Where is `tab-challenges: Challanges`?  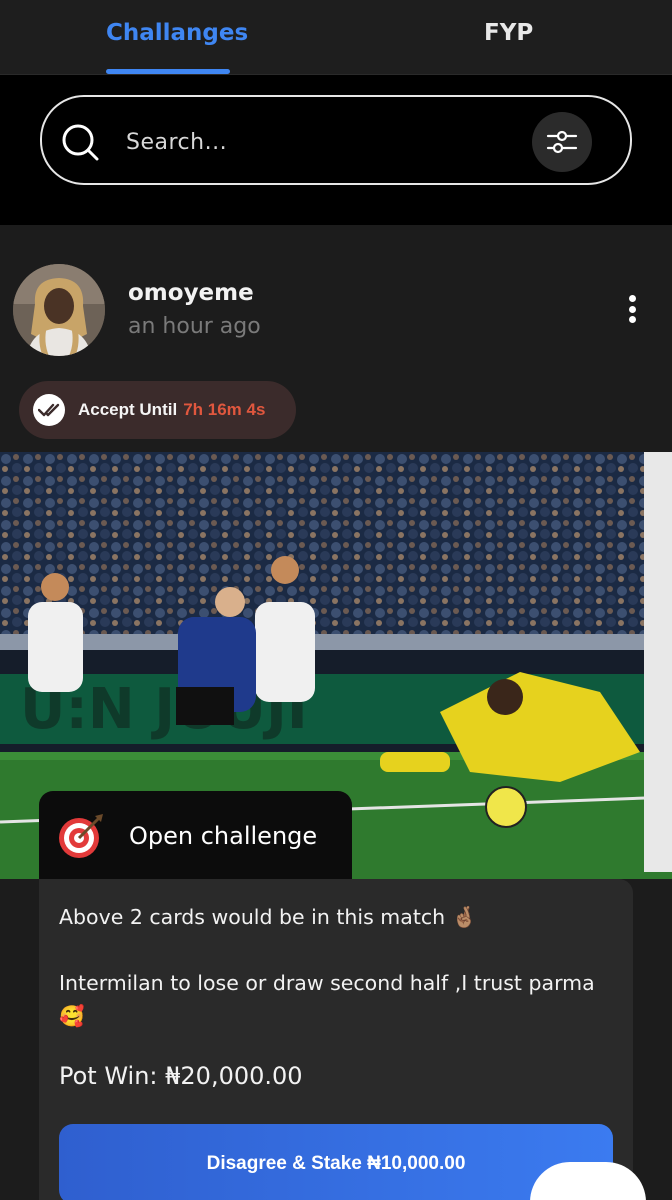
tab-challenges: Challanges is located at coordinates (177, 33).